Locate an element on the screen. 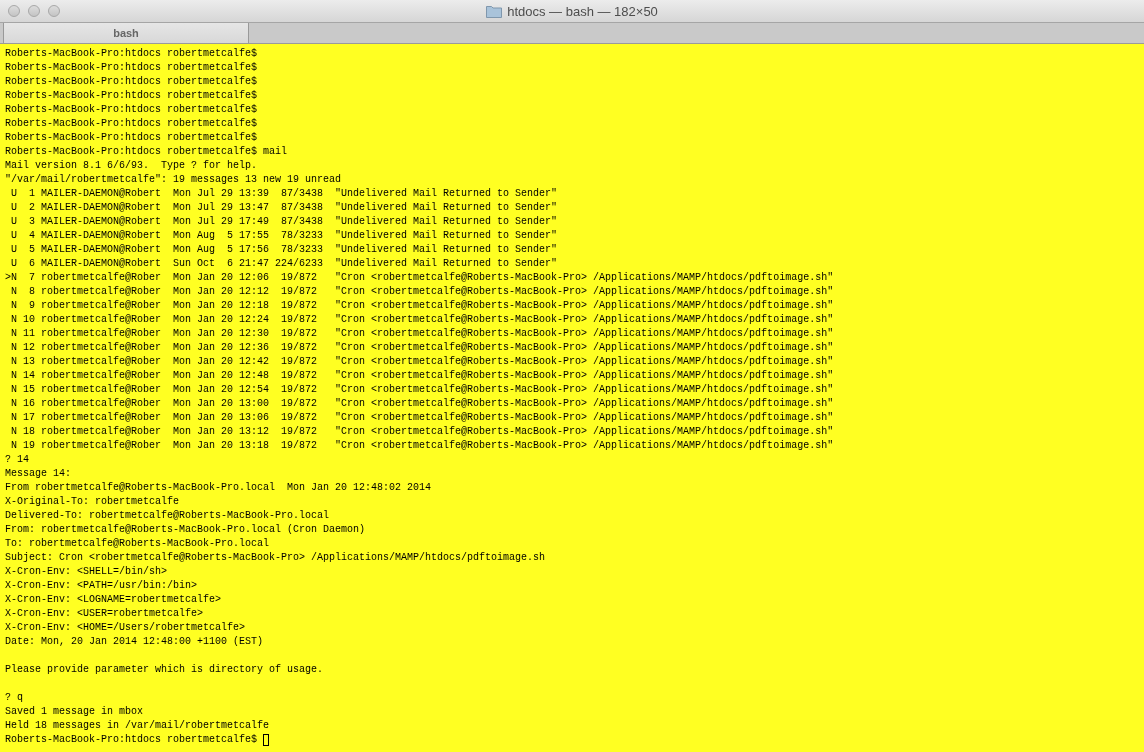 The image size is (1144, 752). terminal-line: Date: Mon, 20 Jan 2014 12:48:00 +1100 (EST) is located at coordinates (134, 642).